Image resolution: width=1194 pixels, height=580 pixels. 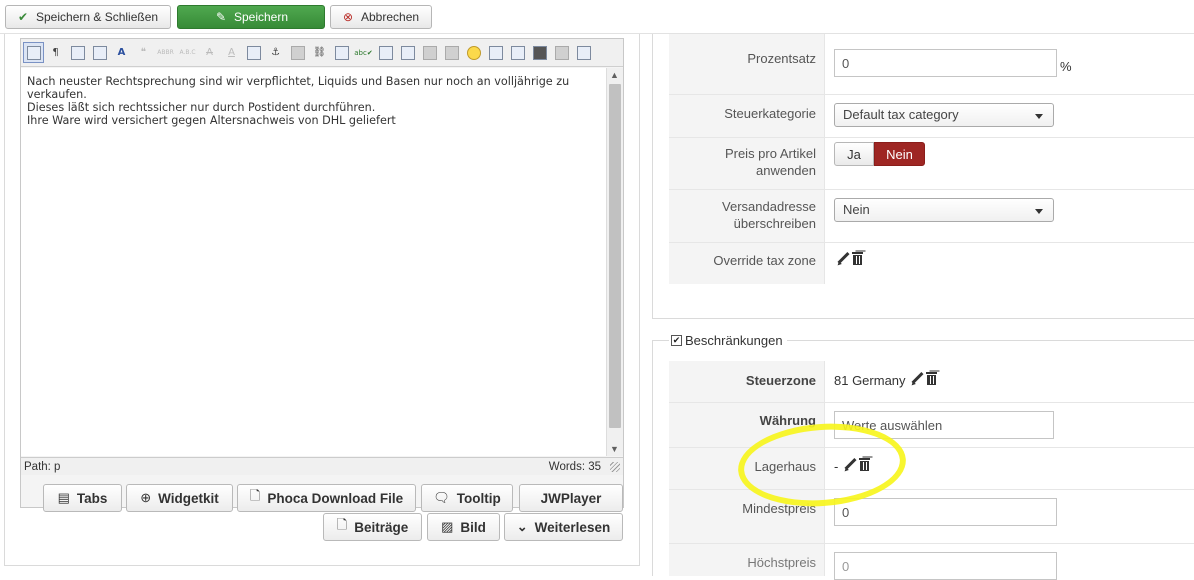 I want to click on edit-icon: ✎, so click(x=220, y=17).